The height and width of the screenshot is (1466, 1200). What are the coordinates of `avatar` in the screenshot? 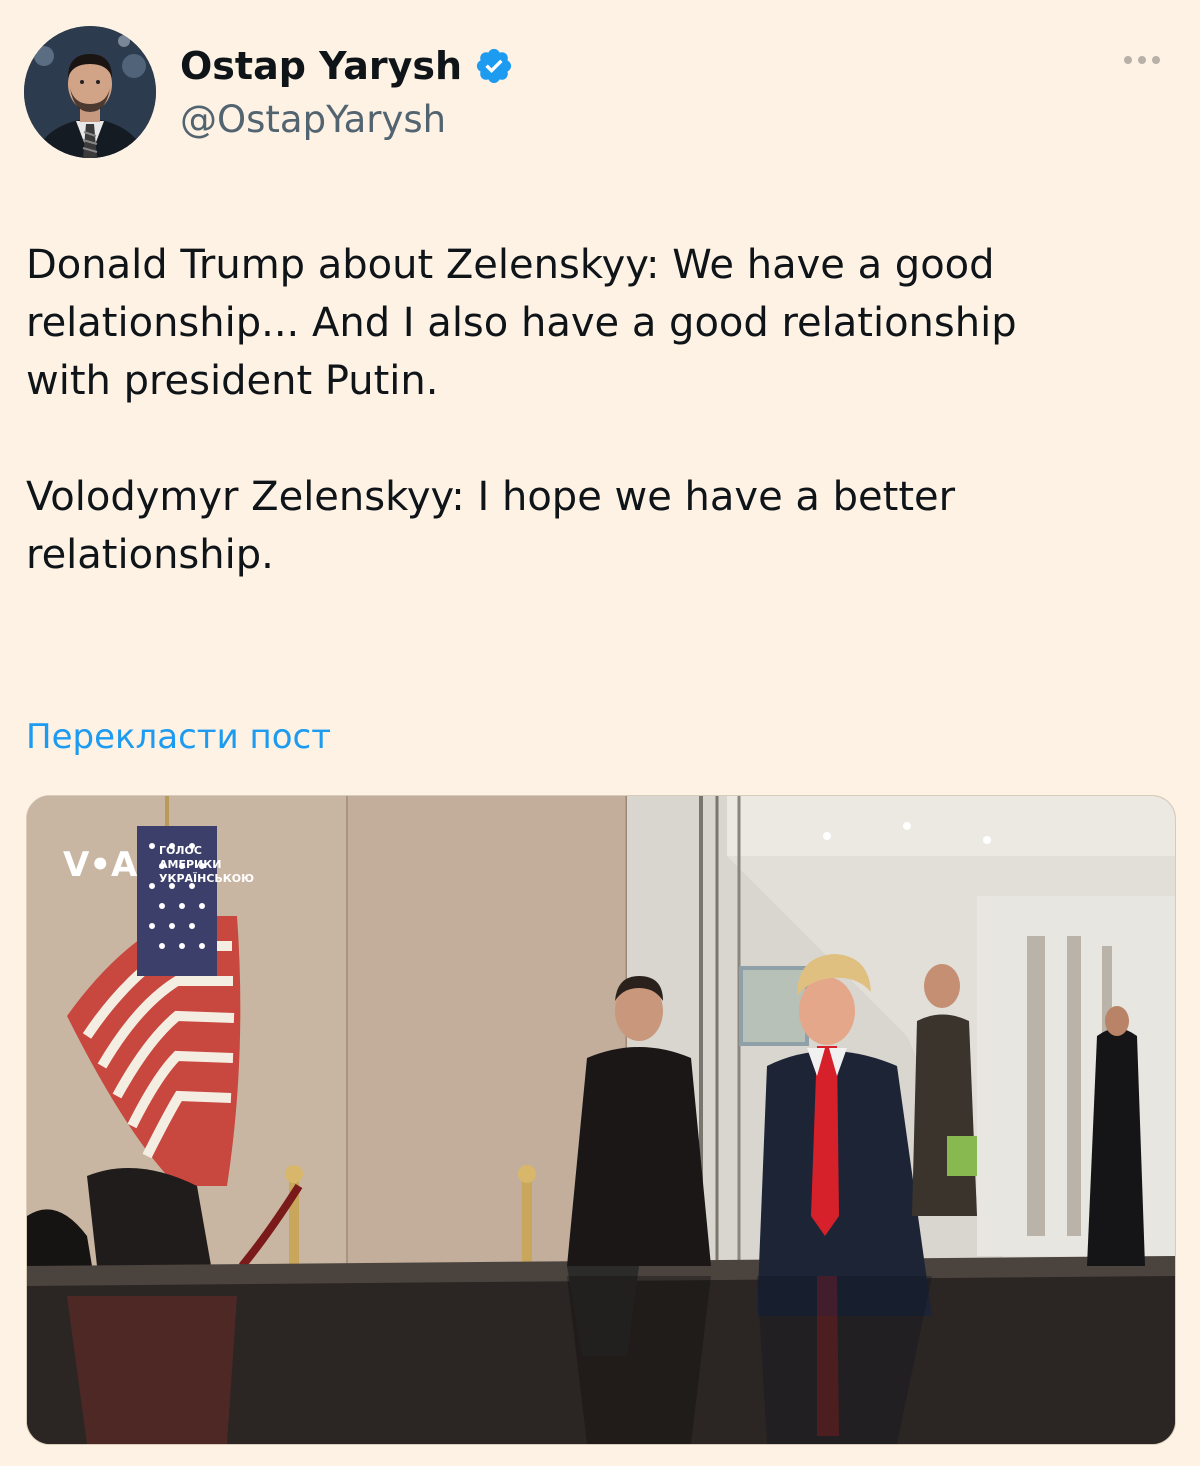 It's located at (90, 92).